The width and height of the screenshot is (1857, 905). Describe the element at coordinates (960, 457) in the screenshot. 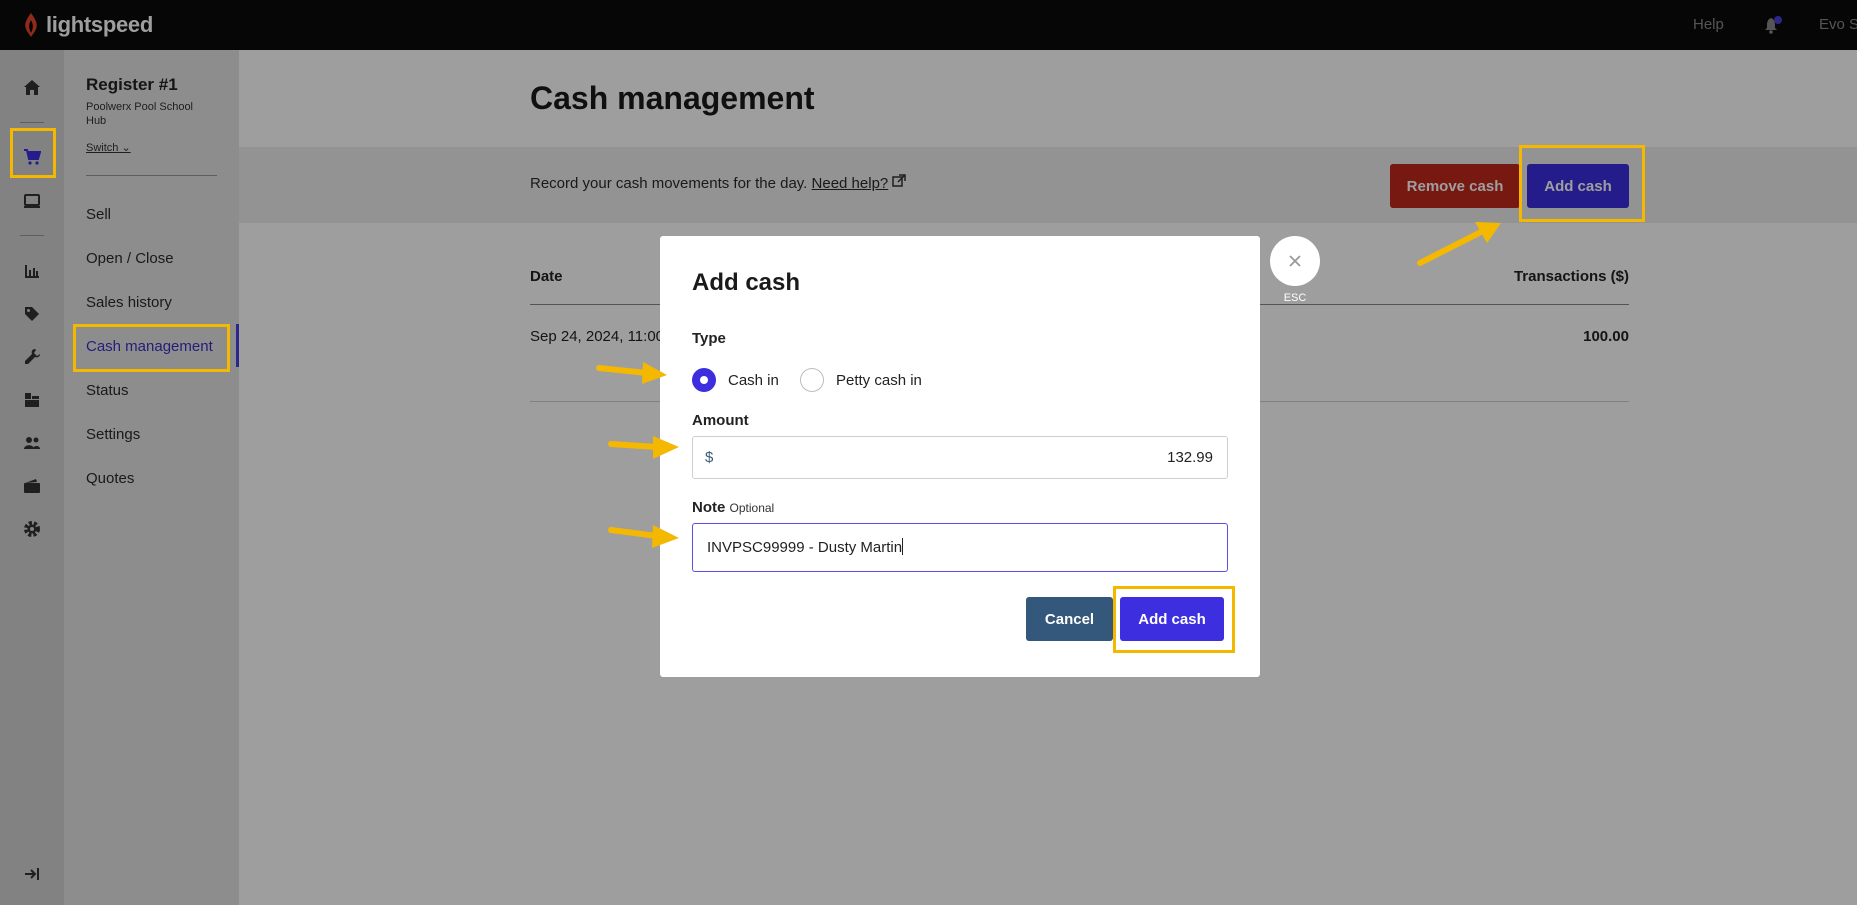

I see `amount-input: $ 132.99` at that location.